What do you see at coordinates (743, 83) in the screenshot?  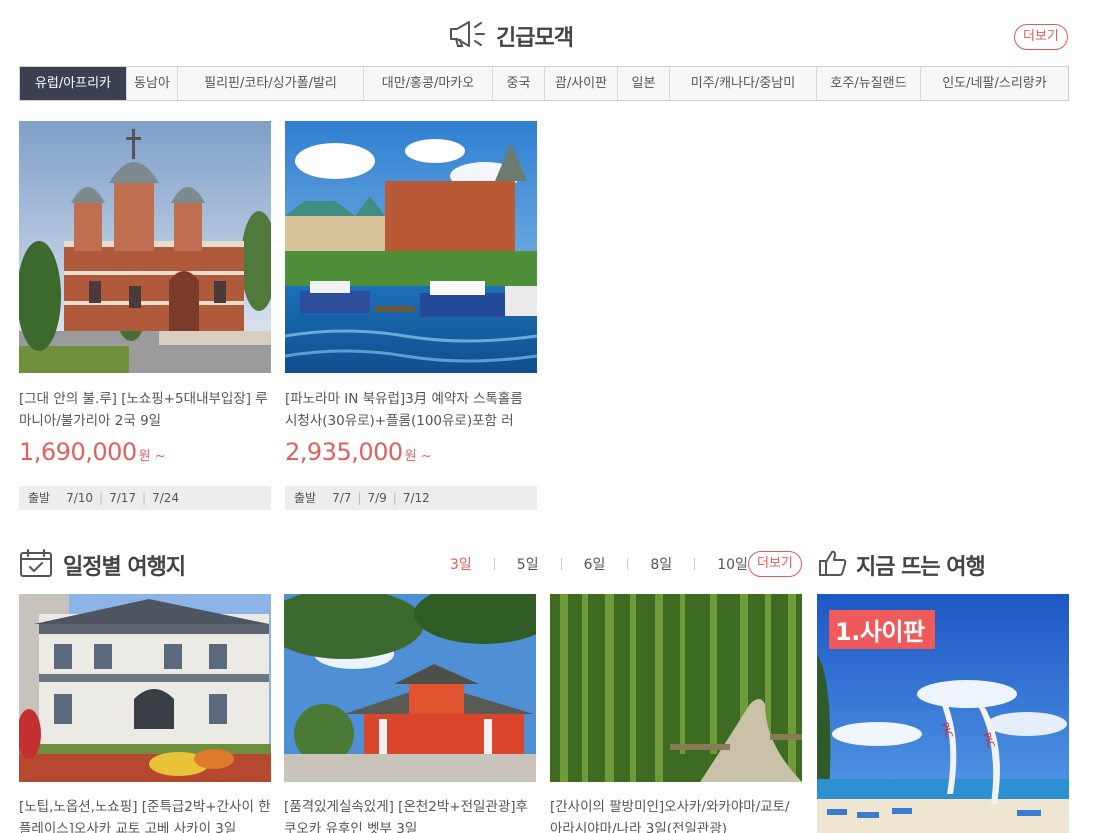 I see `tab-americas: 미주/캐나다/중남미` at bounding box center [743, 83].